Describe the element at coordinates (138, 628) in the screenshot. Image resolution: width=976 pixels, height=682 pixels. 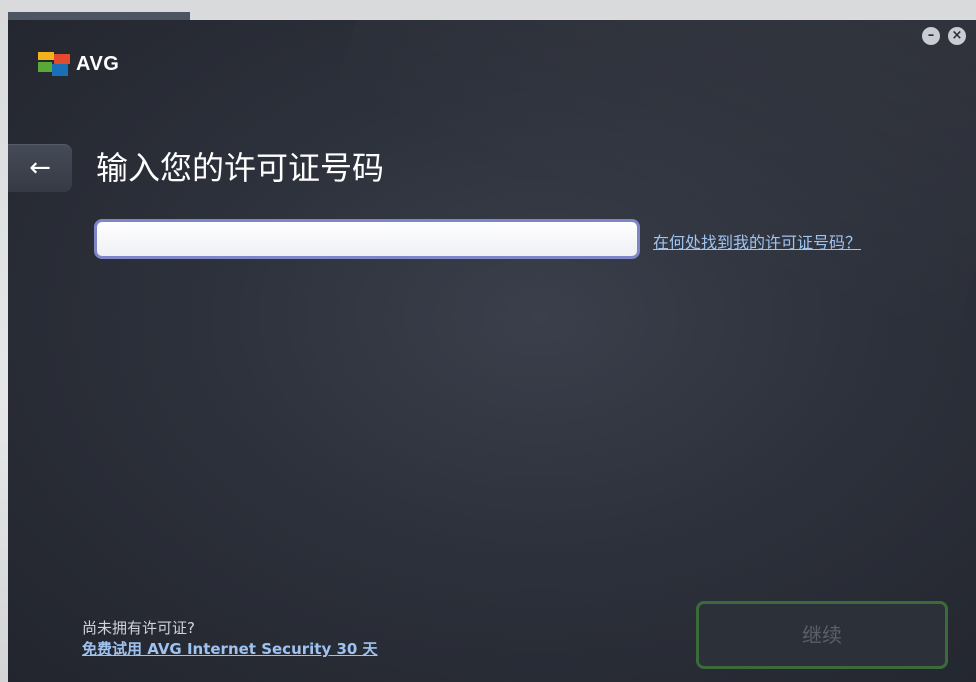
I see `no-license-text: 尚未拥有许可证?` at that location.